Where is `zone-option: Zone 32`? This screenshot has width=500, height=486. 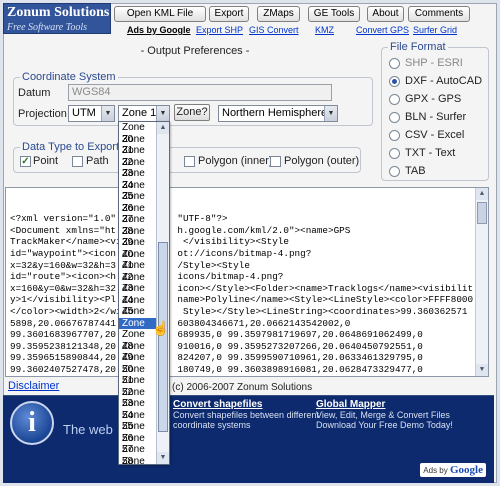
zone-option: Zone 32 is located at coordinates (138, 156).